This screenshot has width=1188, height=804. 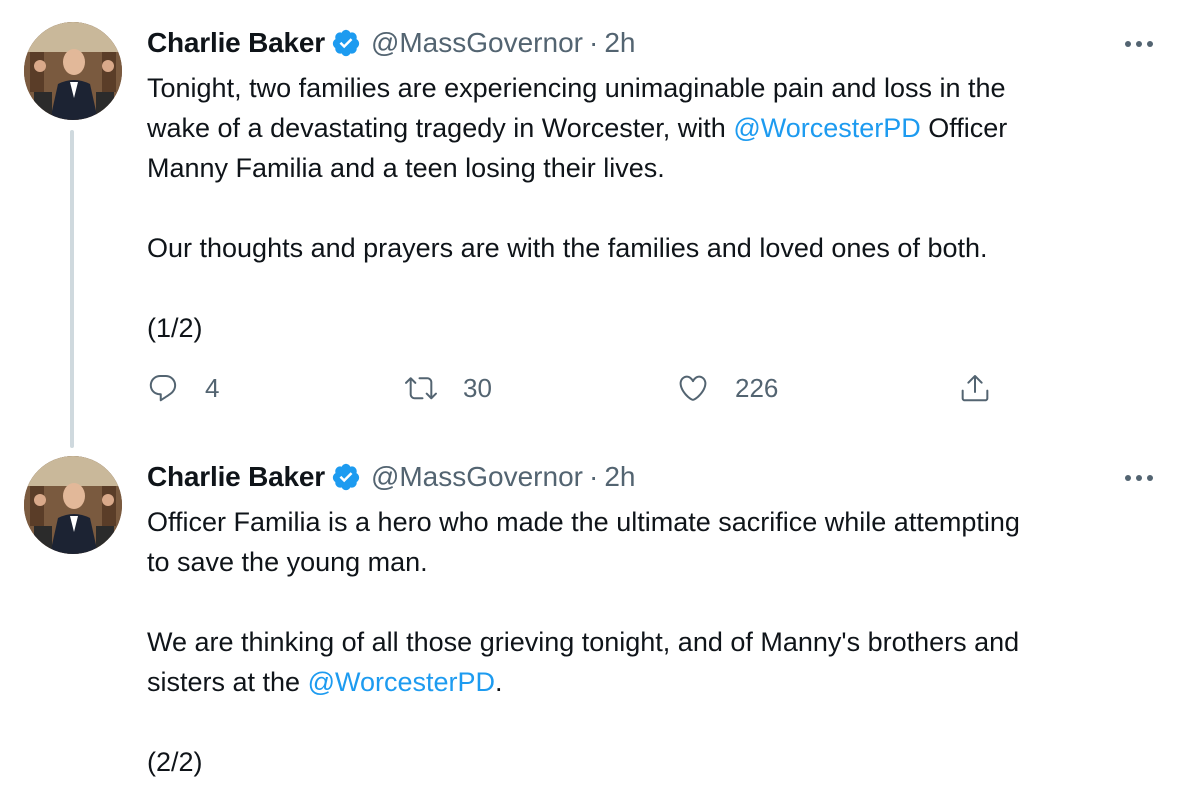 I want to click on reply-icon, so click(x=163, y=388).